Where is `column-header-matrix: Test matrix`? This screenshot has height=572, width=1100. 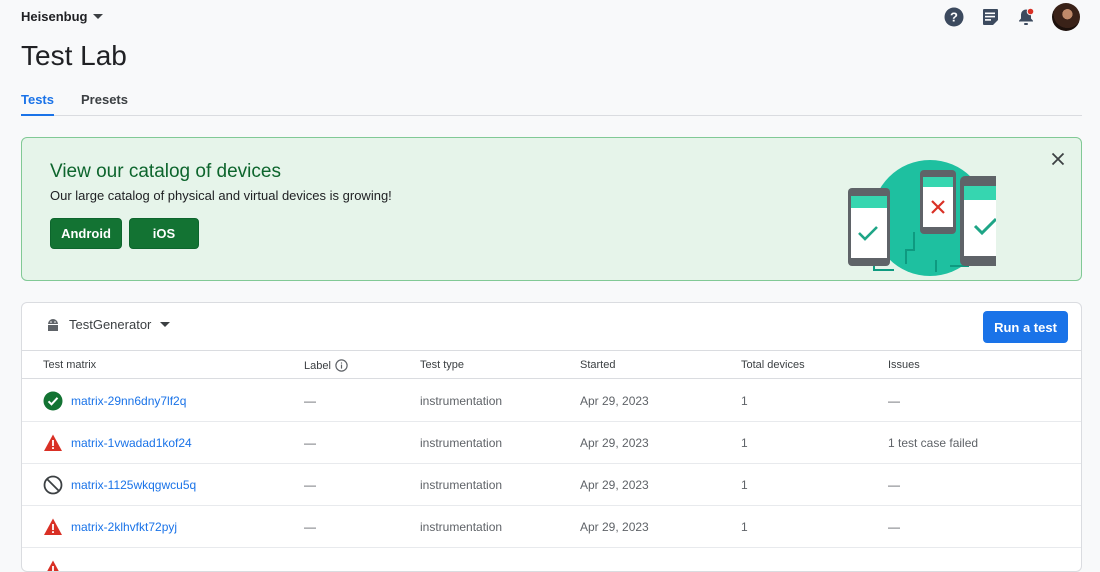
column-header-matrix: Test matrix is located at coordinates (69, 365).